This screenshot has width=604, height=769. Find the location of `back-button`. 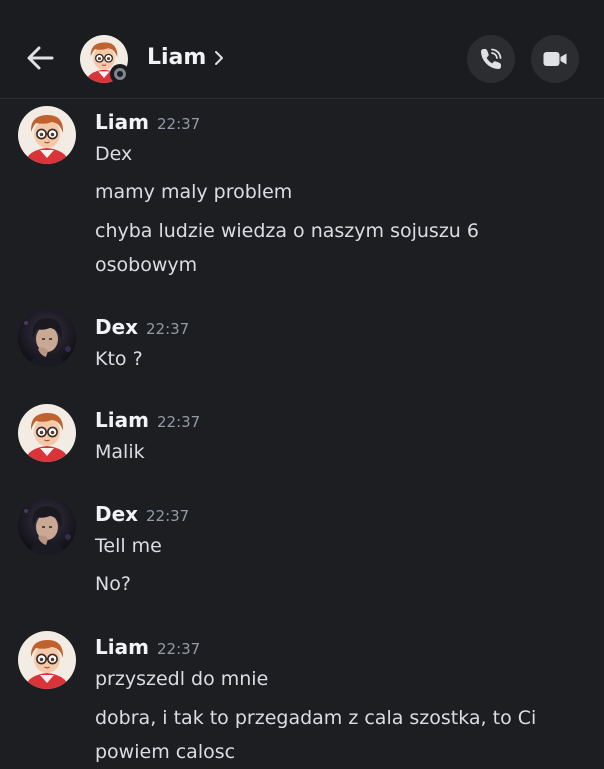

back-button is located at coordinates (40, 58).